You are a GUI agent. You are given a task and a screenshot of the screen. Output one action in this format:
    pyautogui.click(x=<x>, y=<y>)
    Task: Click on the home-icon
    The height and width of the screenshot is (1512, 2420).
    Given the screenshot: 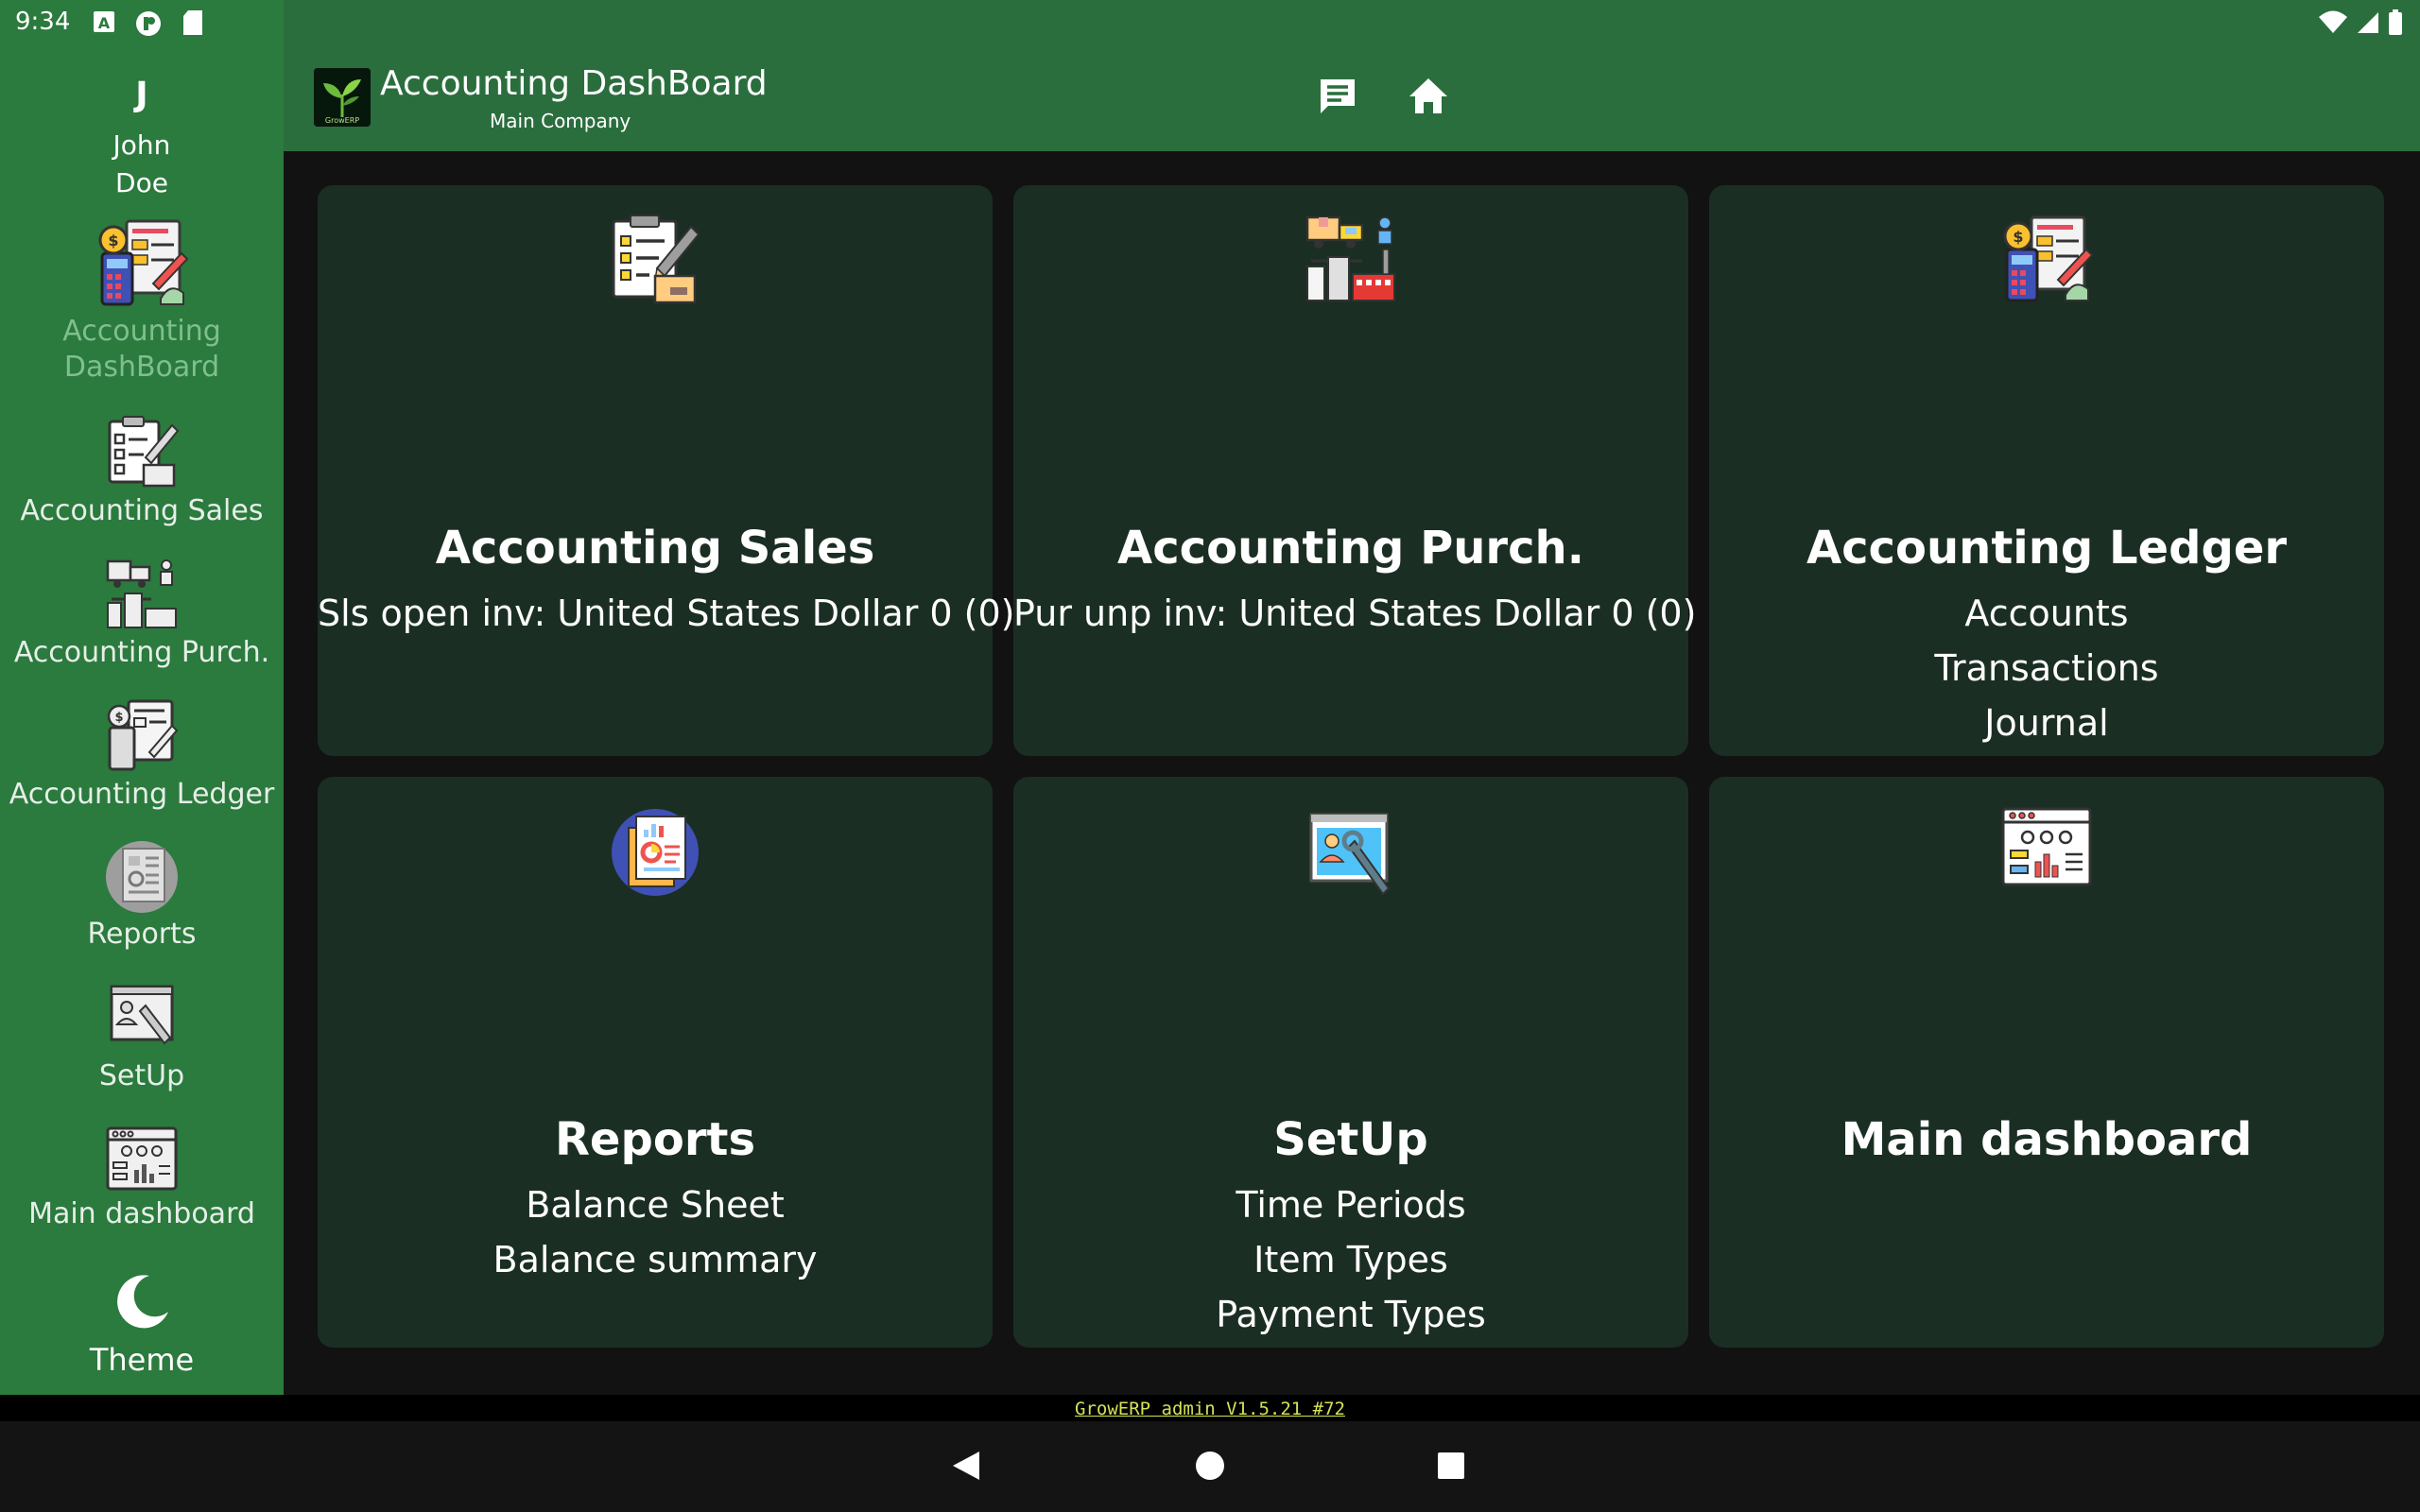 What is the action you would take?
    pyautogui.click(x=1428, y=97)
    